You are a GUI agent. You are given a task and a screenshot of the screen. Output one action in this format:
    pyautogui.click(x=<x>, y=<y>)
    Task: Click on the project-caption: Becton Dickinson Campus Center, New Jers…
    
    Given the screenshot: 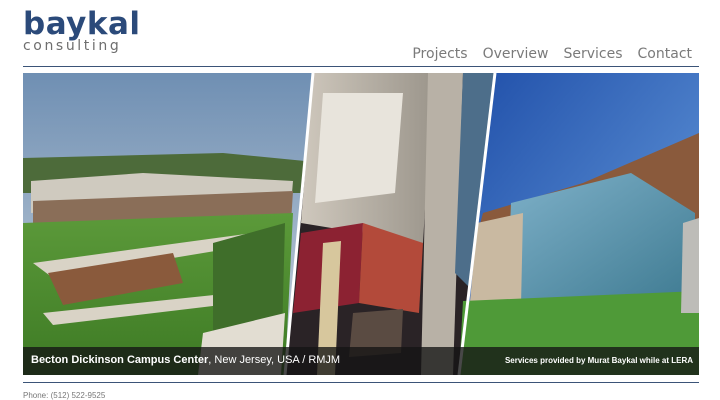 What is the action you would take?
    pyautogui.click(x=185, y=360)
    